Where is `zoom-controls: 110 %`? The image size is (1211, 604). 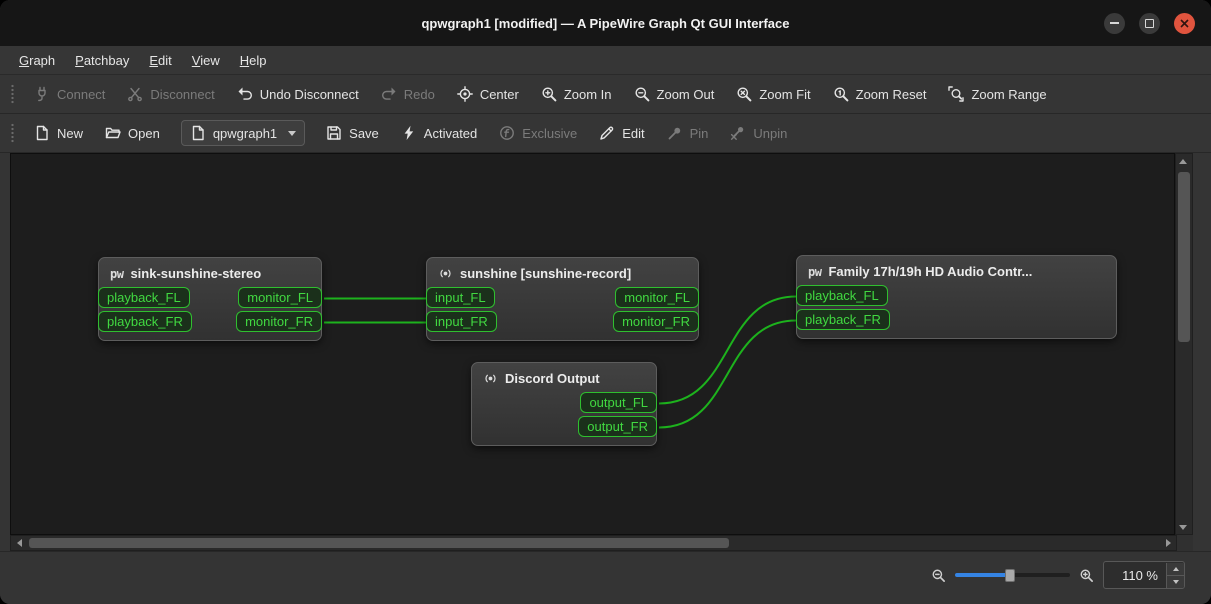 zoom-controls: 110 % is located at coordinates (1058, 575).